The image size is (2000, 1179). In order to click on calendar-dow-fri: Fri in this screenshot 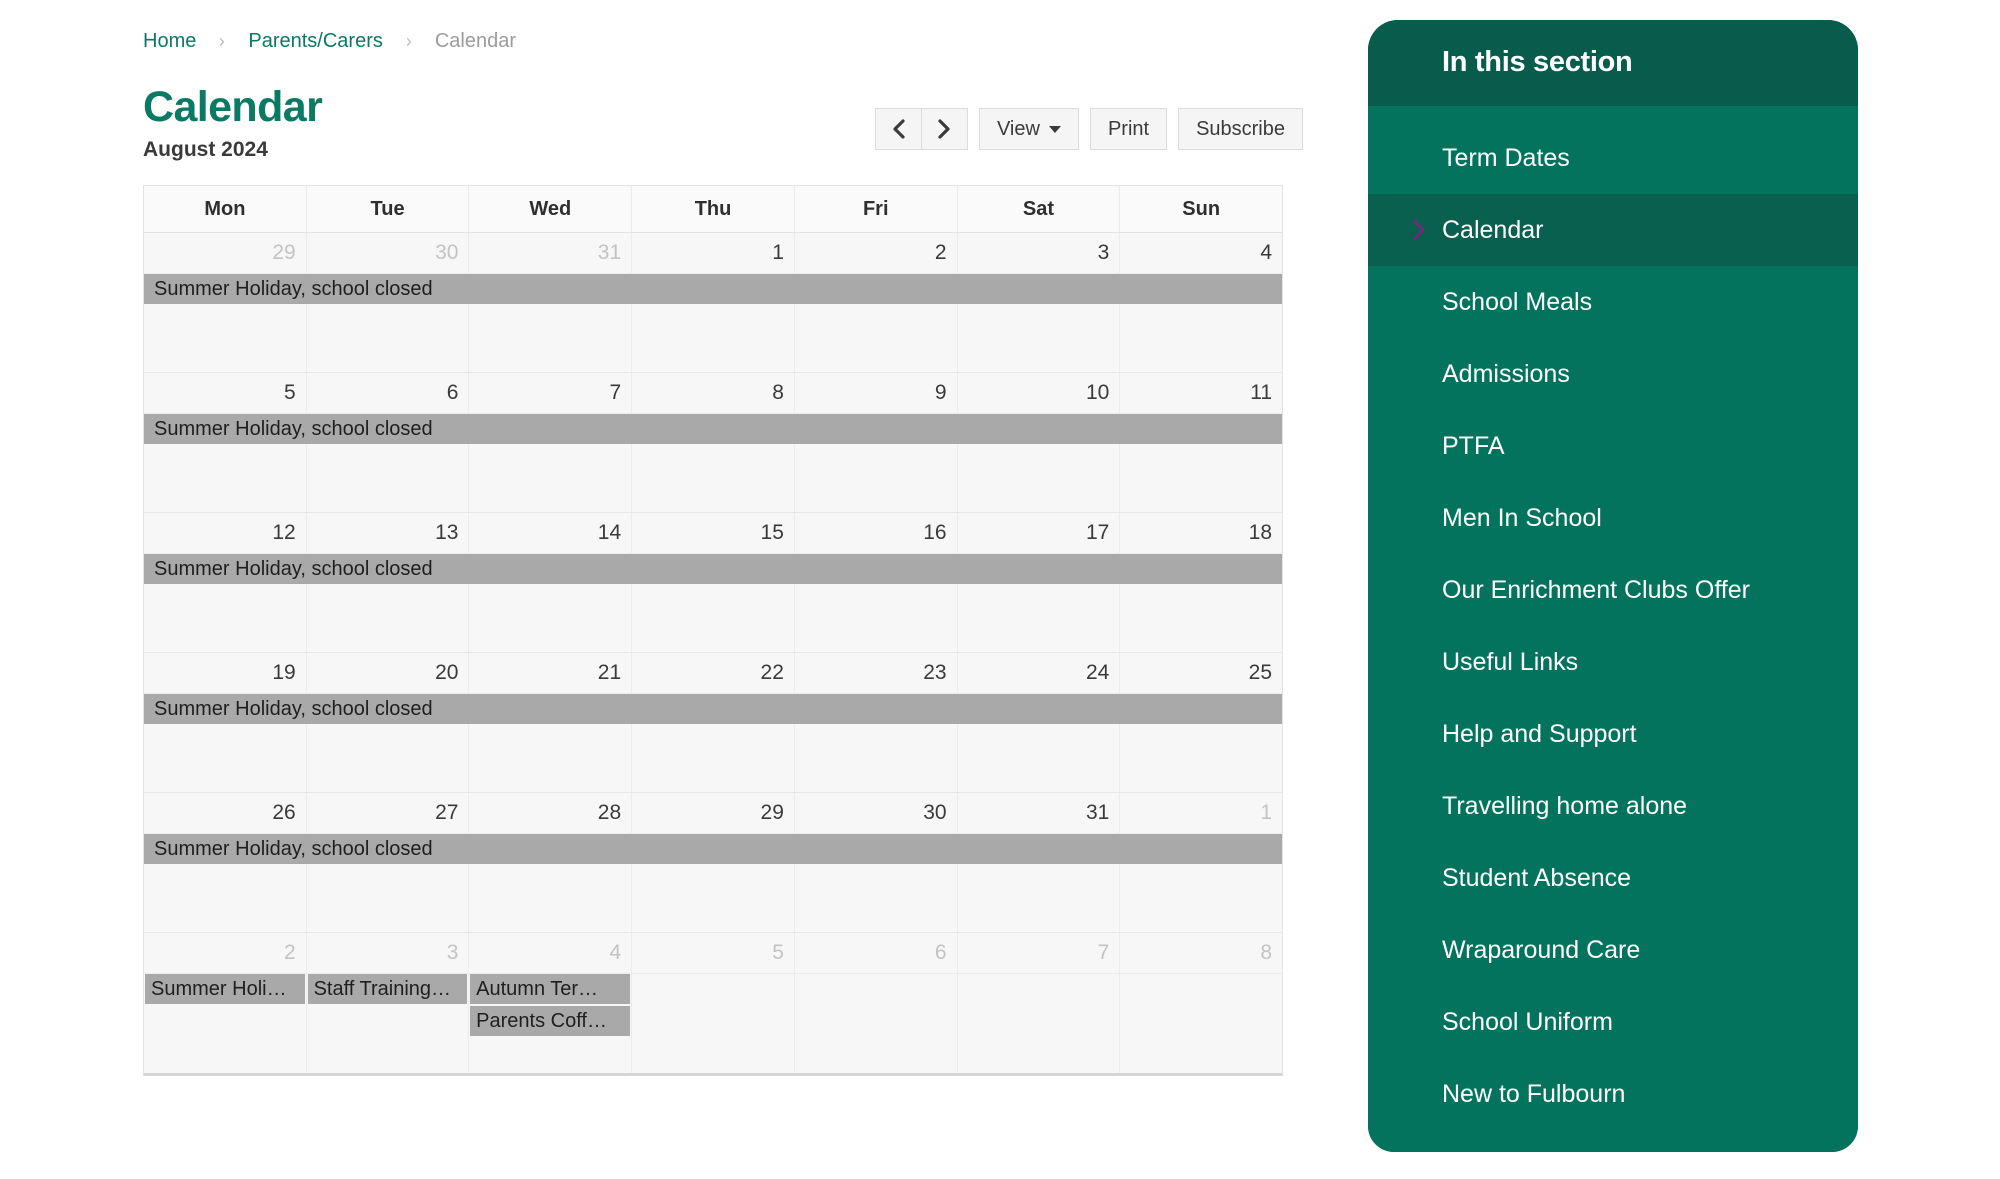, I will do `click(876, 209)`.